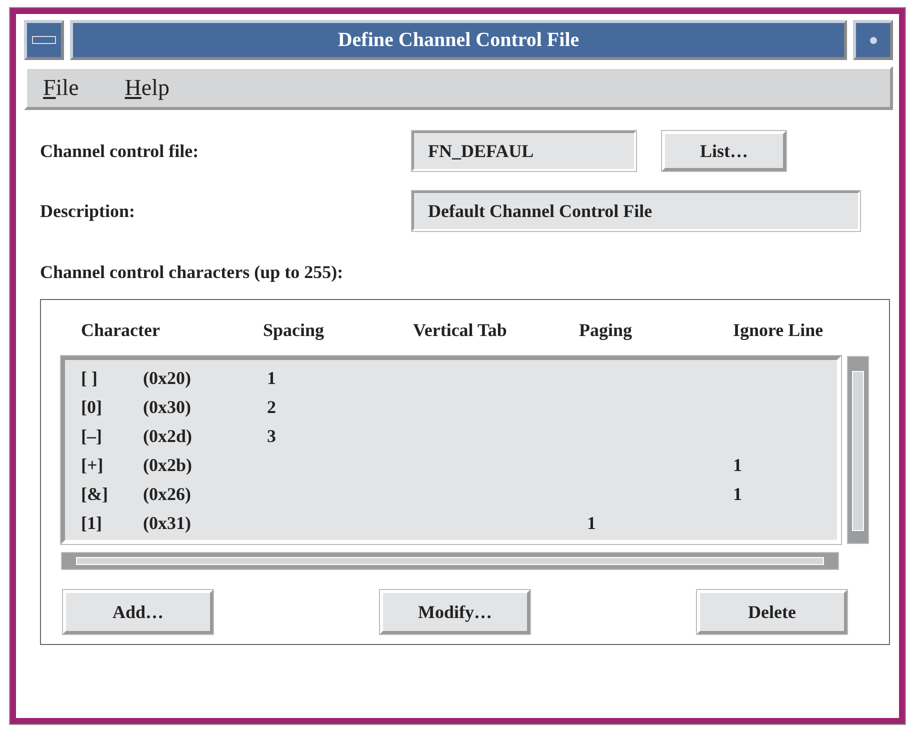 The height and width of the screenshot is (730, 915). I want to click on table-cell-text: [ ], so click(89, 378).